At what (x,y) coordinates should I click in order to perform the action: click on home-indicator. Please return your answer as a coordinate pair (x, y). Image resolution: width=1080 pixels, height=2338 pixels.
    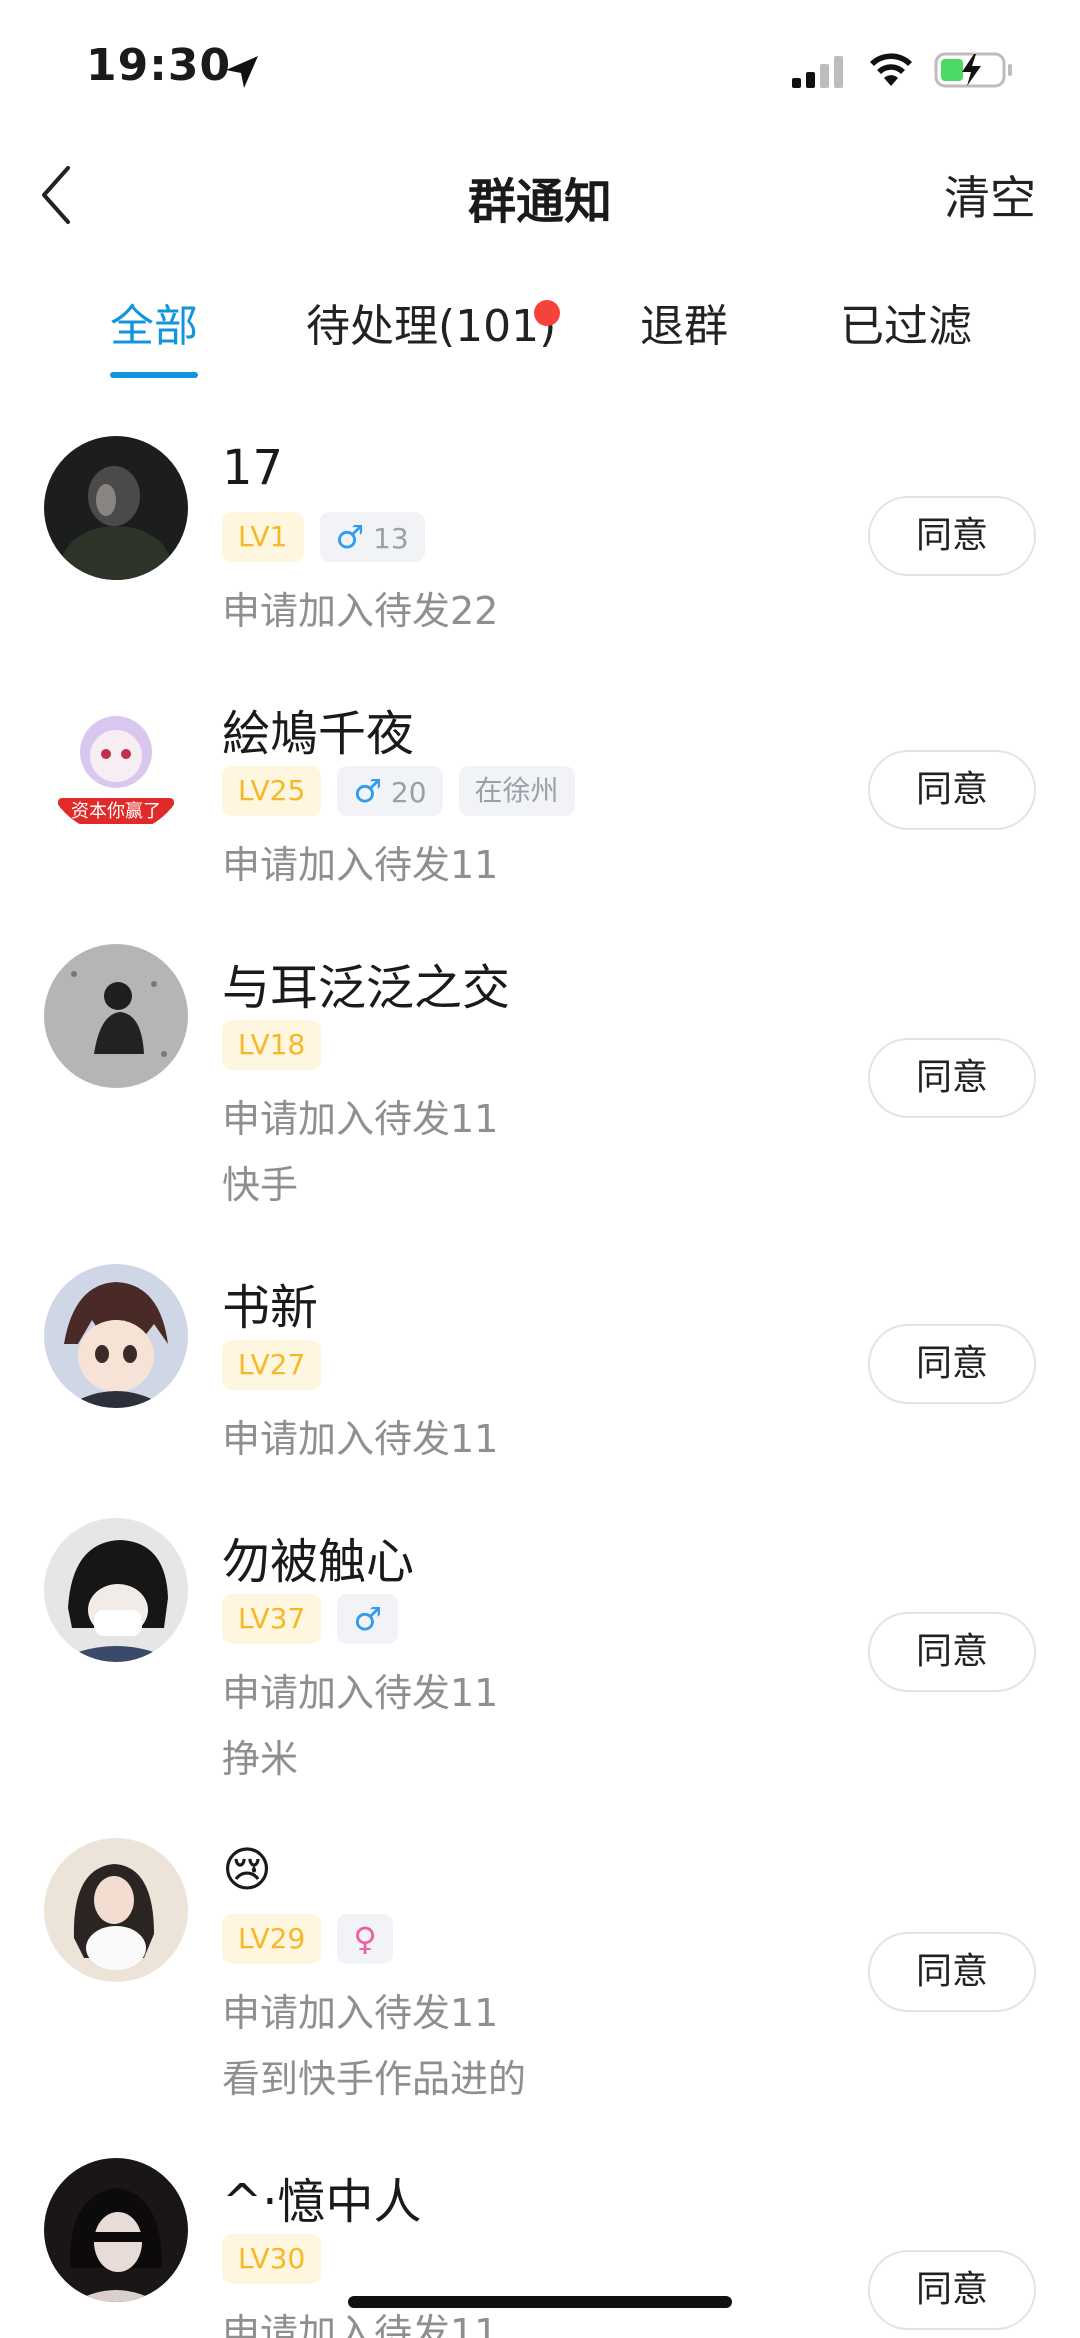
    Looking at the image, I should click on (540, 2302).